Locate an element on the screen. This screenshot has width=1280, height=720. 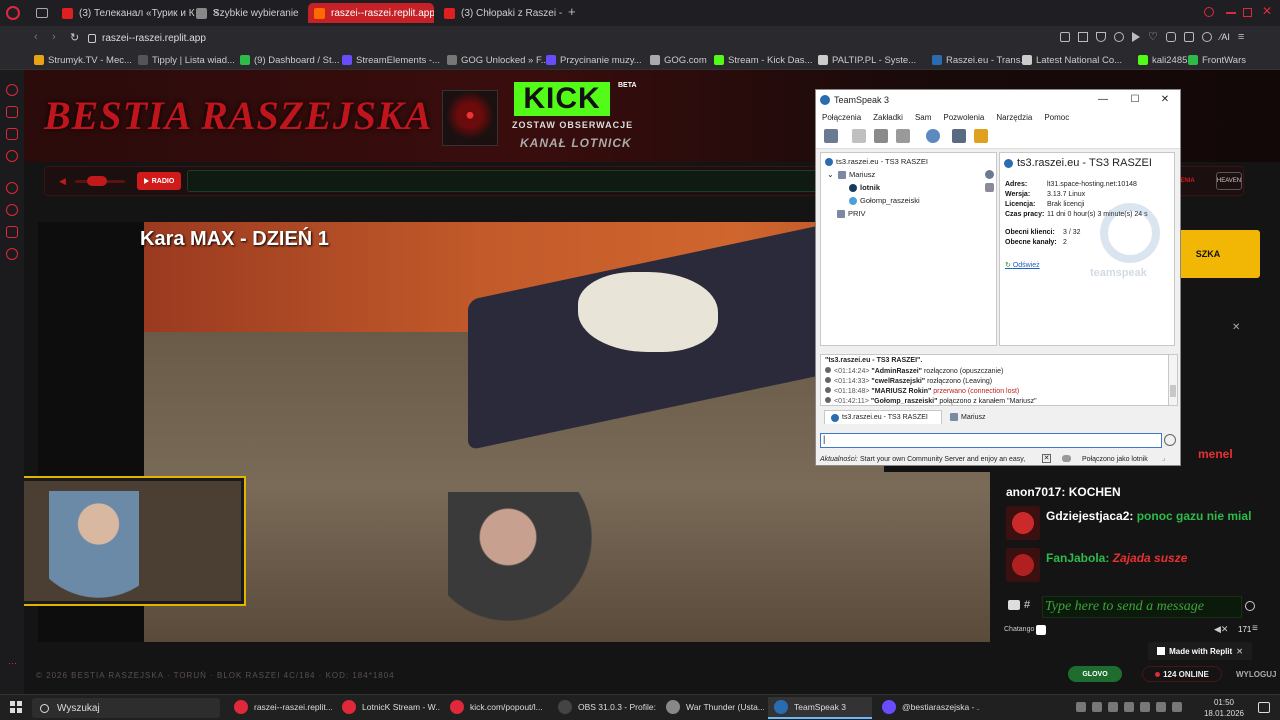
tray-app-icon is located at coordinates (1129, 707).